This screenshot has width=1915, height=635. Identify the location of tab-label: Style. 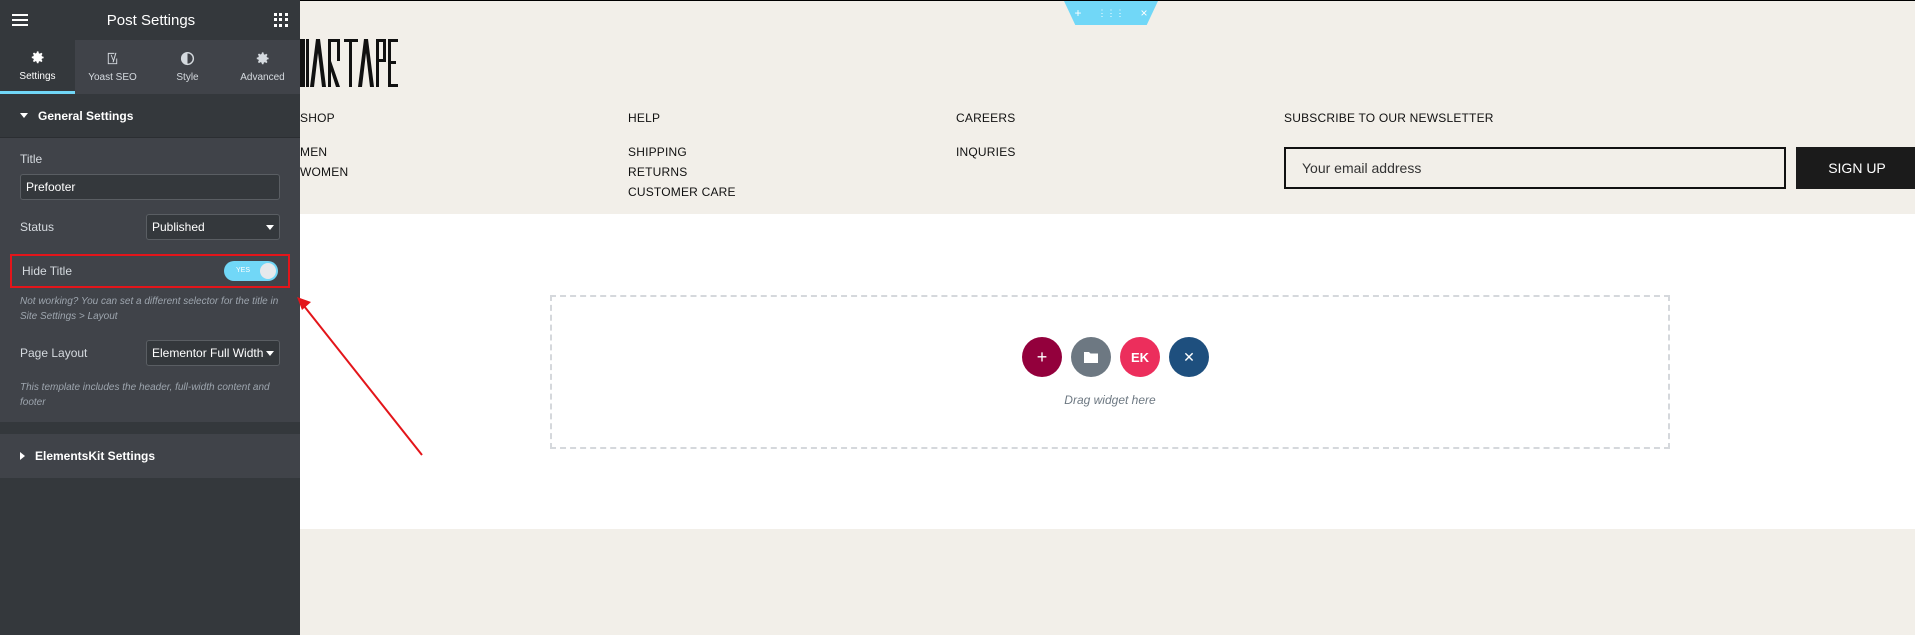
(187, 77).